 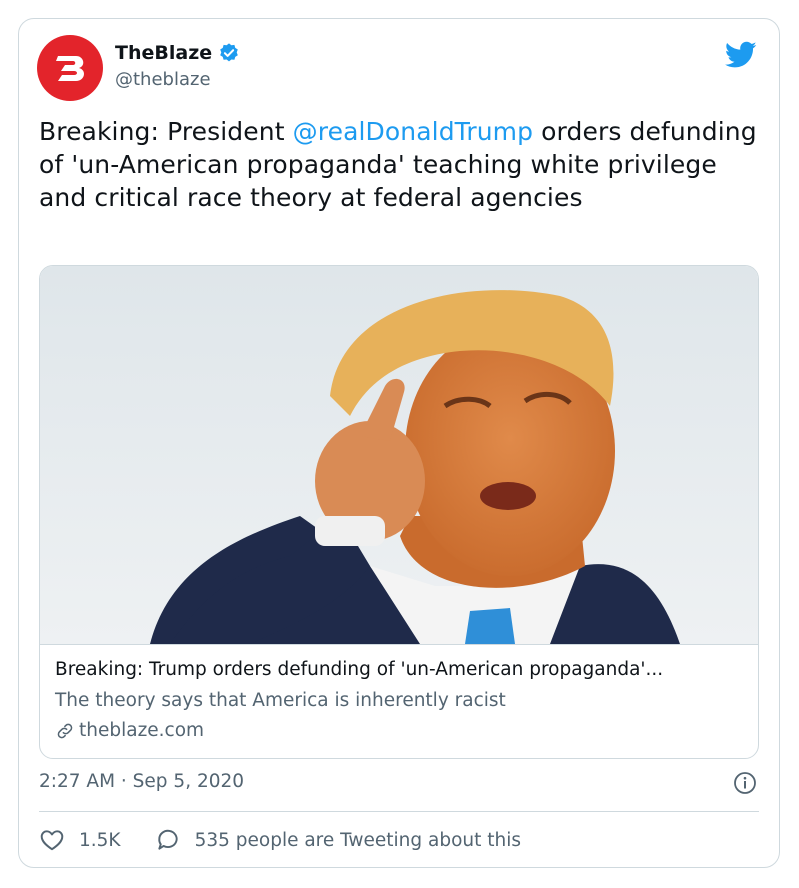 What do you see at coordinates (358, 840) in the screenshot?
I see `conversation-text: 535 people are Tweeting about this` at bounding box center [358, 840].